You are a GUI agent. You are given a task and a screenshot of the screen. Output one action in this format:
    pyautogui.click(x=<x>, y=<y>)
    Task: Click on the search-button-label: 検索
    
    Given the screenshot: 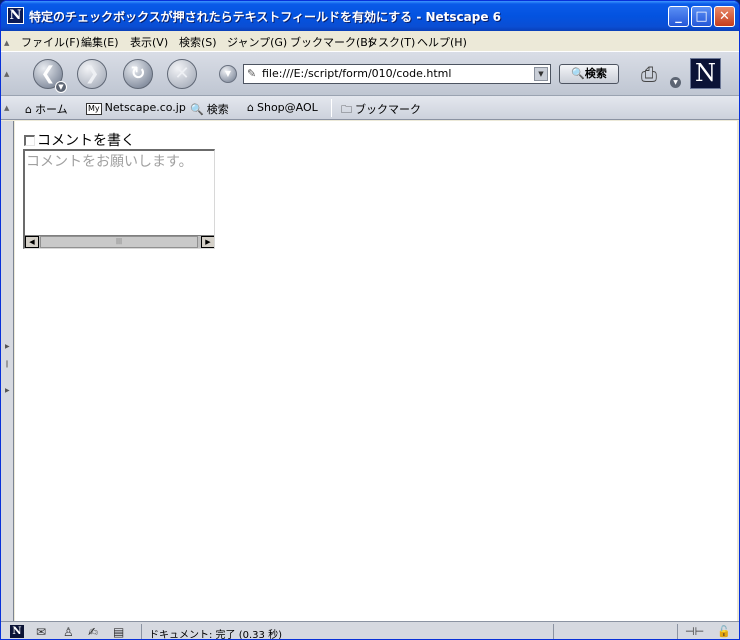 What is the action you would take?
    pyautogui.click(x=595, y=73)
    